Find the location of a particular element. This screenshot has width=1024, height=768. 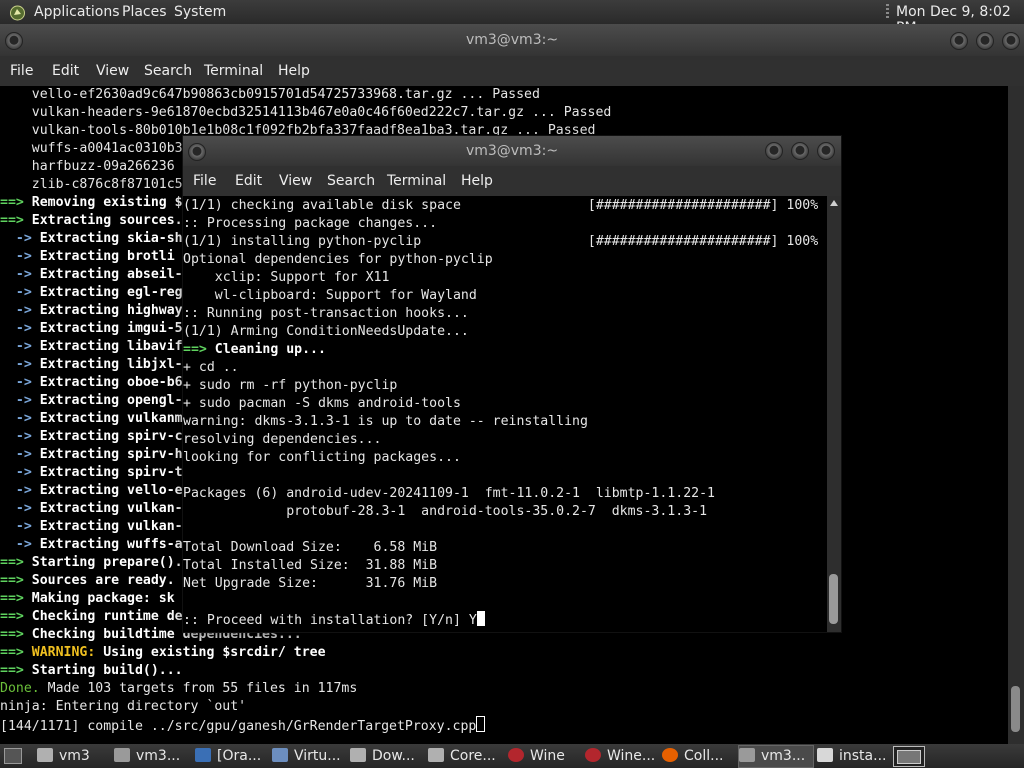

terminal-text: Net Upgrade Size: 31.76 MiB is located at coordinates (310, 583).